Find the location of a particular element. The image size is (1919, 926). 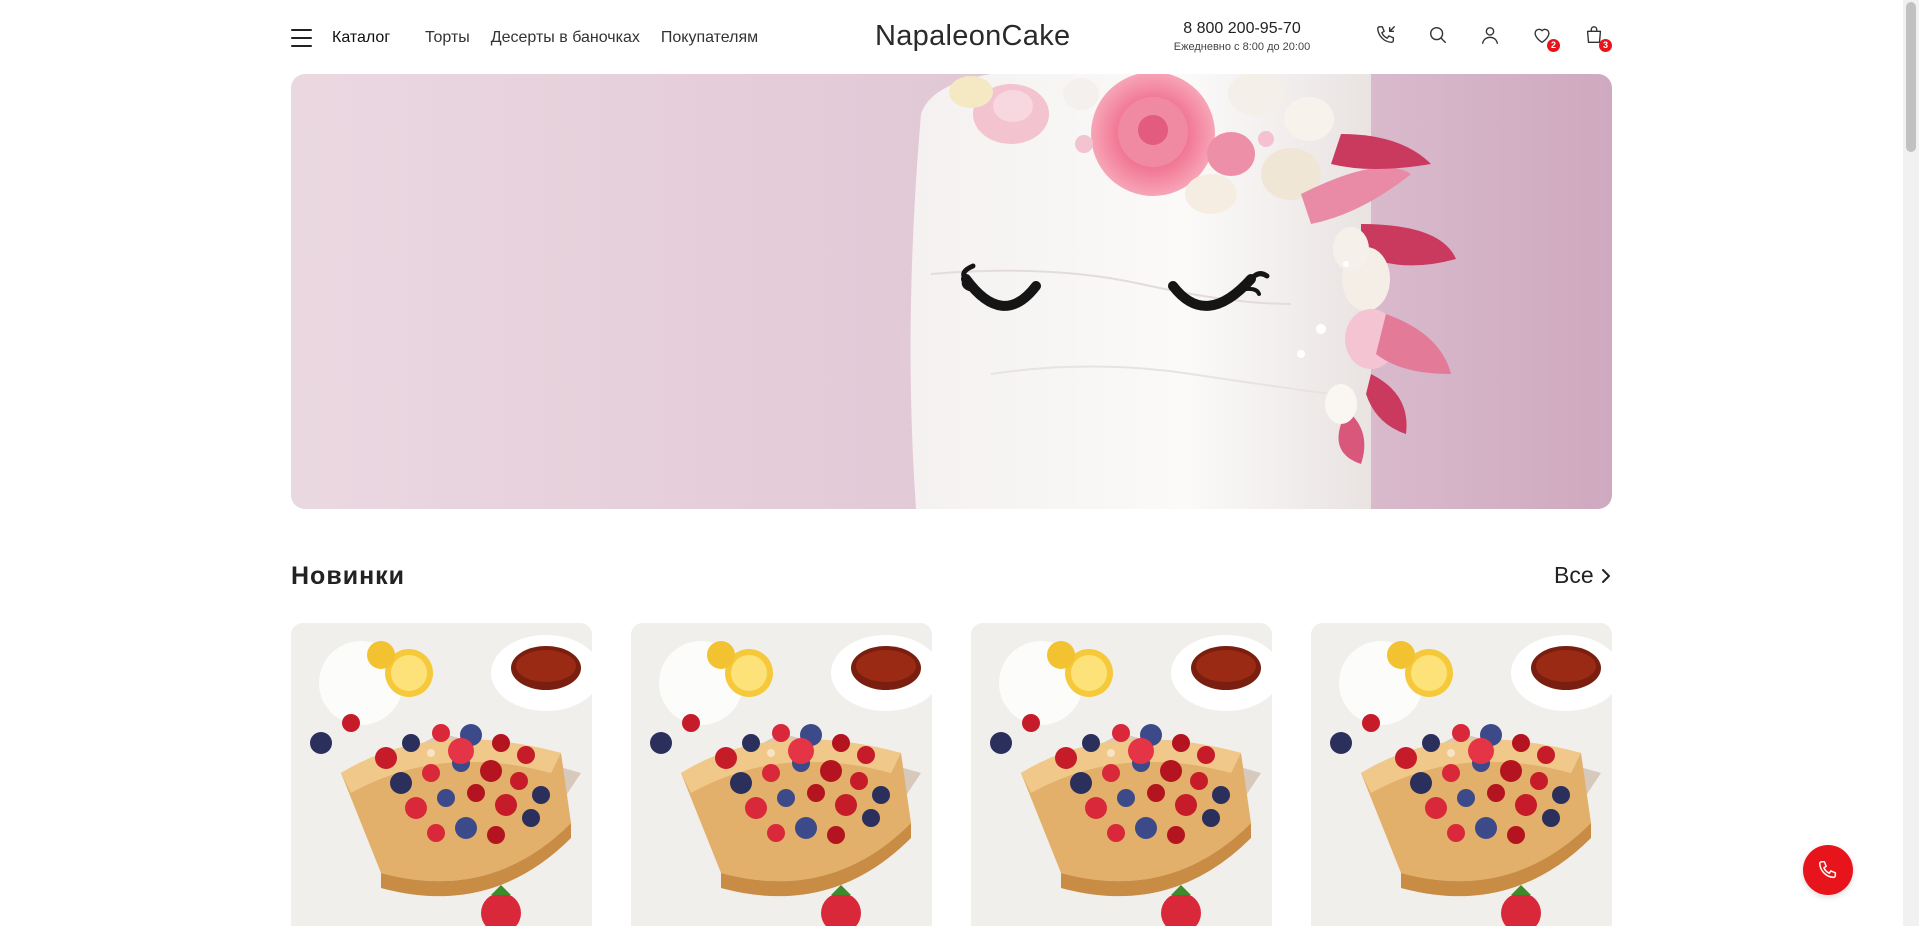

phone-icon is located at coordinates (1828, 870).